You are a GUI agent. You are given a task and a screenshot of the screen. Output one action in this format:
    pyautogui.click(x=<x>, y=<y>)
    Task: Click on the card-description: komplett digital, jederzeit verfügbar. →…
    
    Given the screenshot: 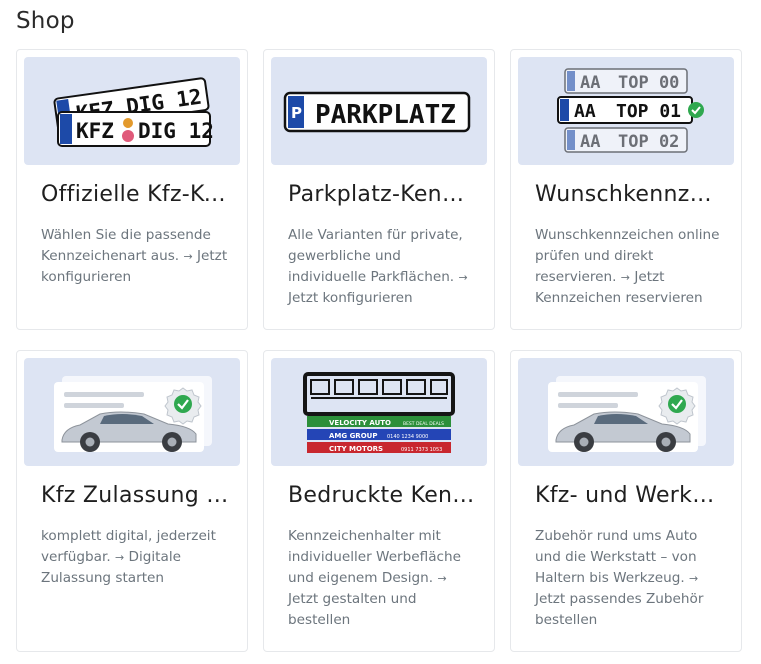 What is the action you would take?
    pyautogui.click(x=128, y=557)
    